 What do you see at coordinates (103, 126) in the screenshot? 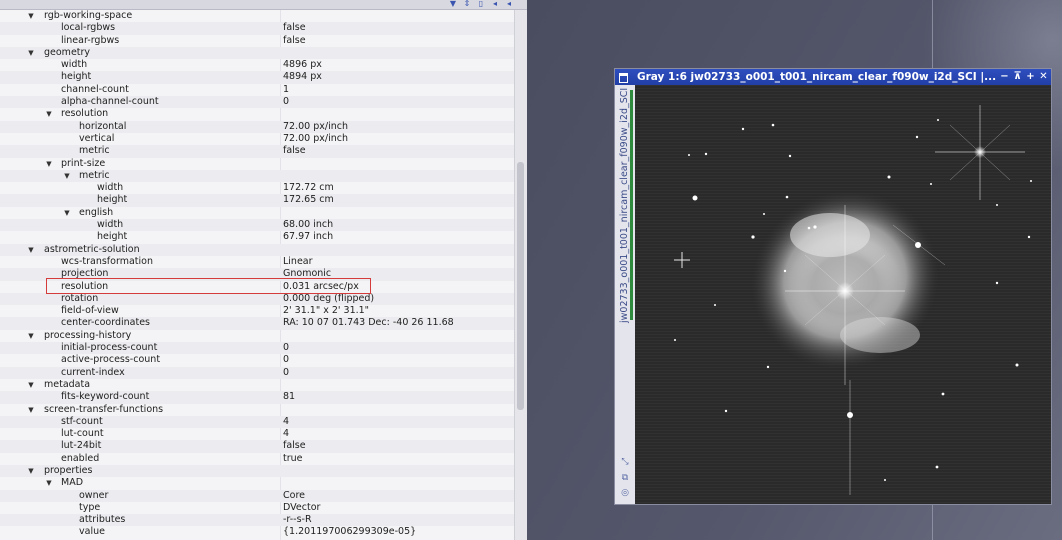
I see `property-key: horizontal` at bounding box center [103, 126].